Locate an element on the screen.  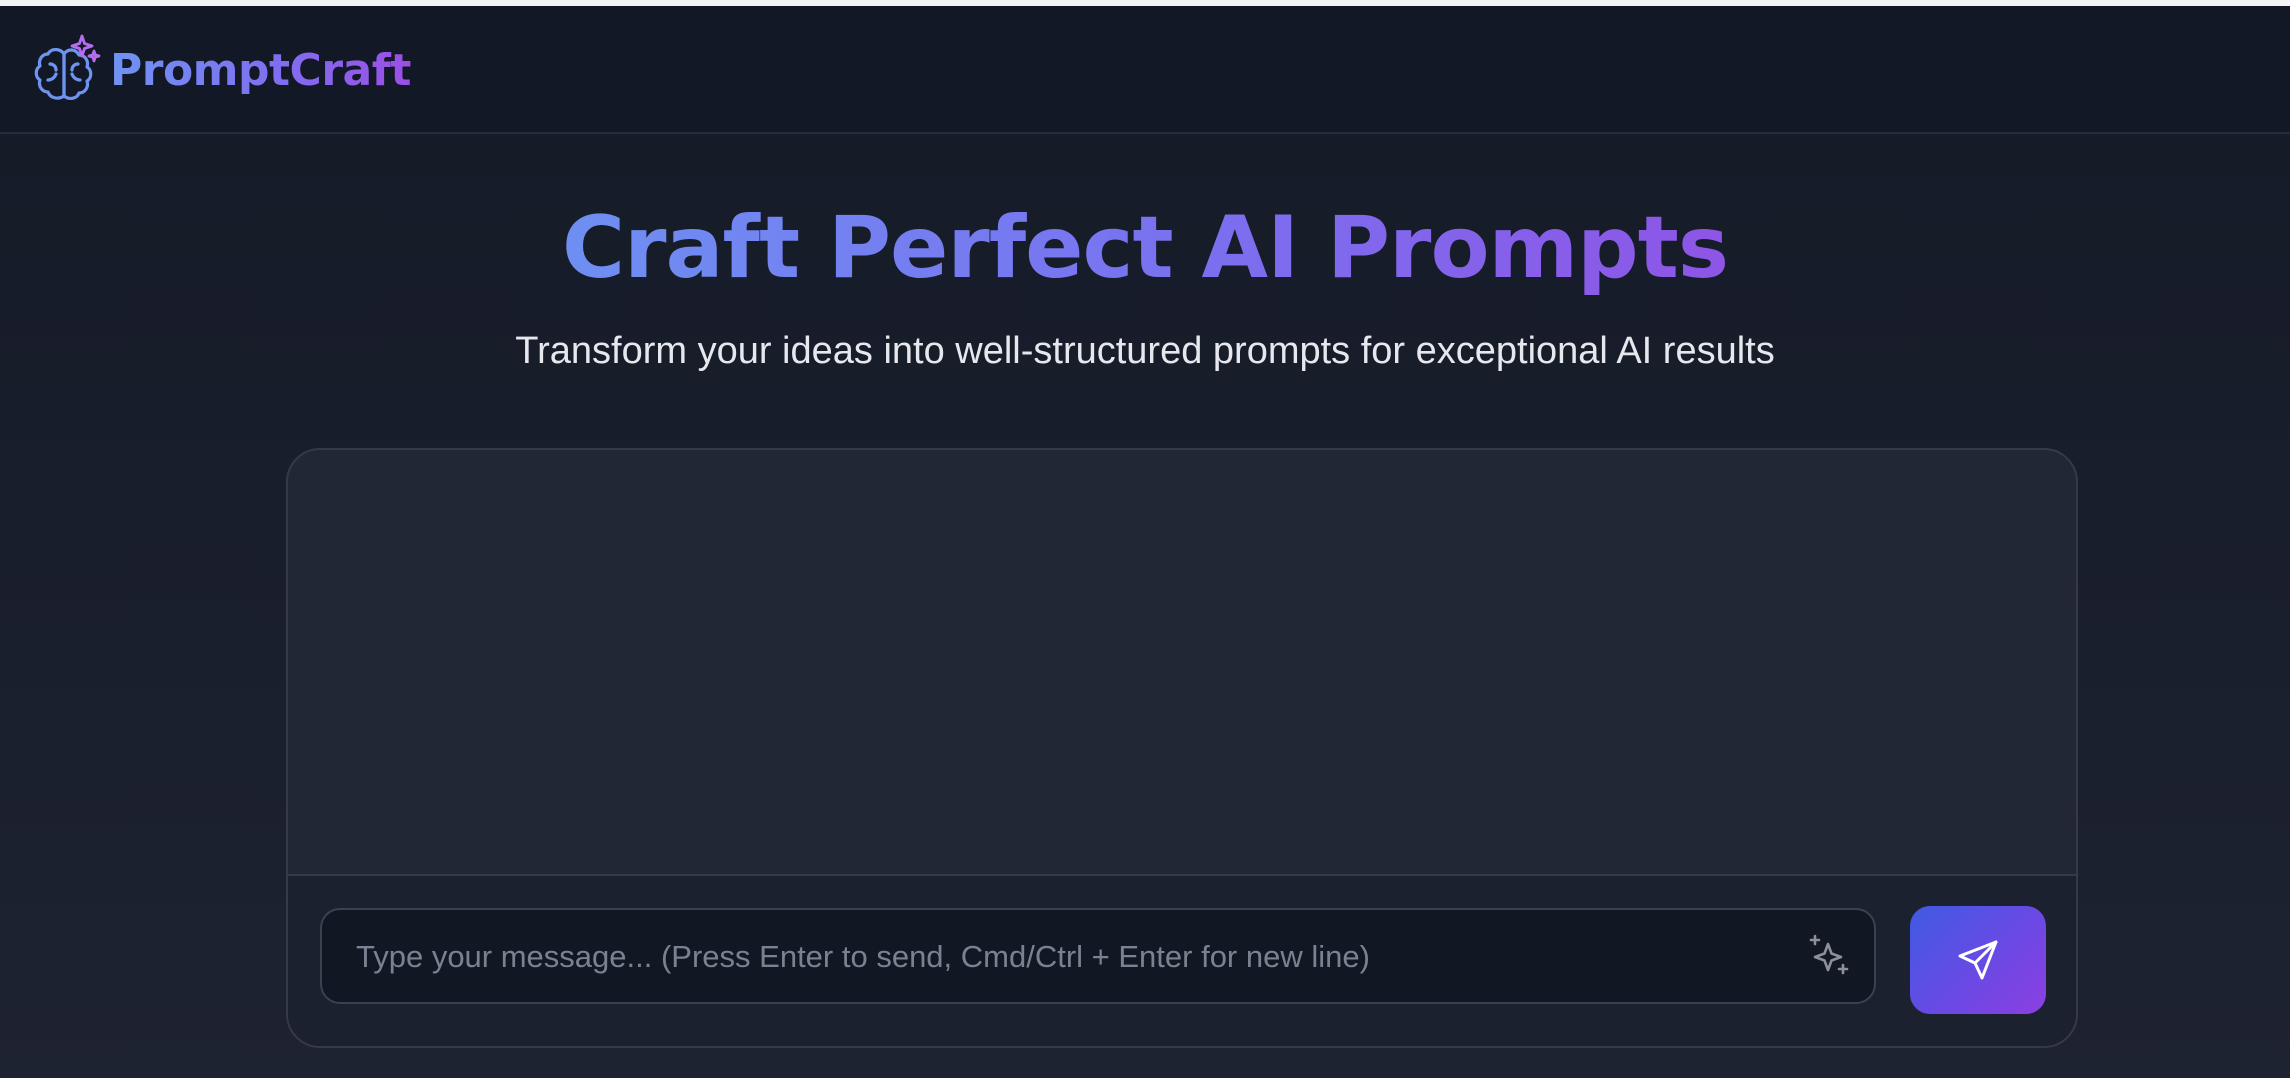
send-icon is located at coordinates (1978, 960).